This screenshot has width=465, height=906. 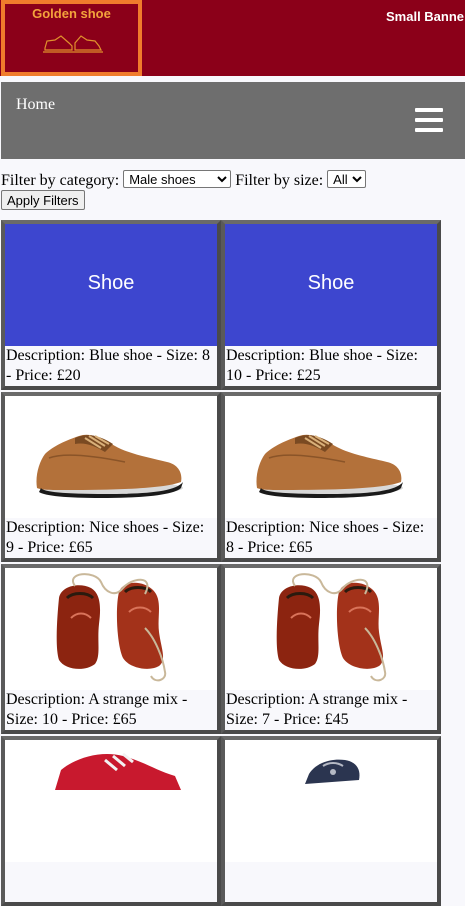 What do you see at coordinates (71, 13) in the screenshot?
I see `logo-title: Golden shoe` at bounding box center [71, 13].